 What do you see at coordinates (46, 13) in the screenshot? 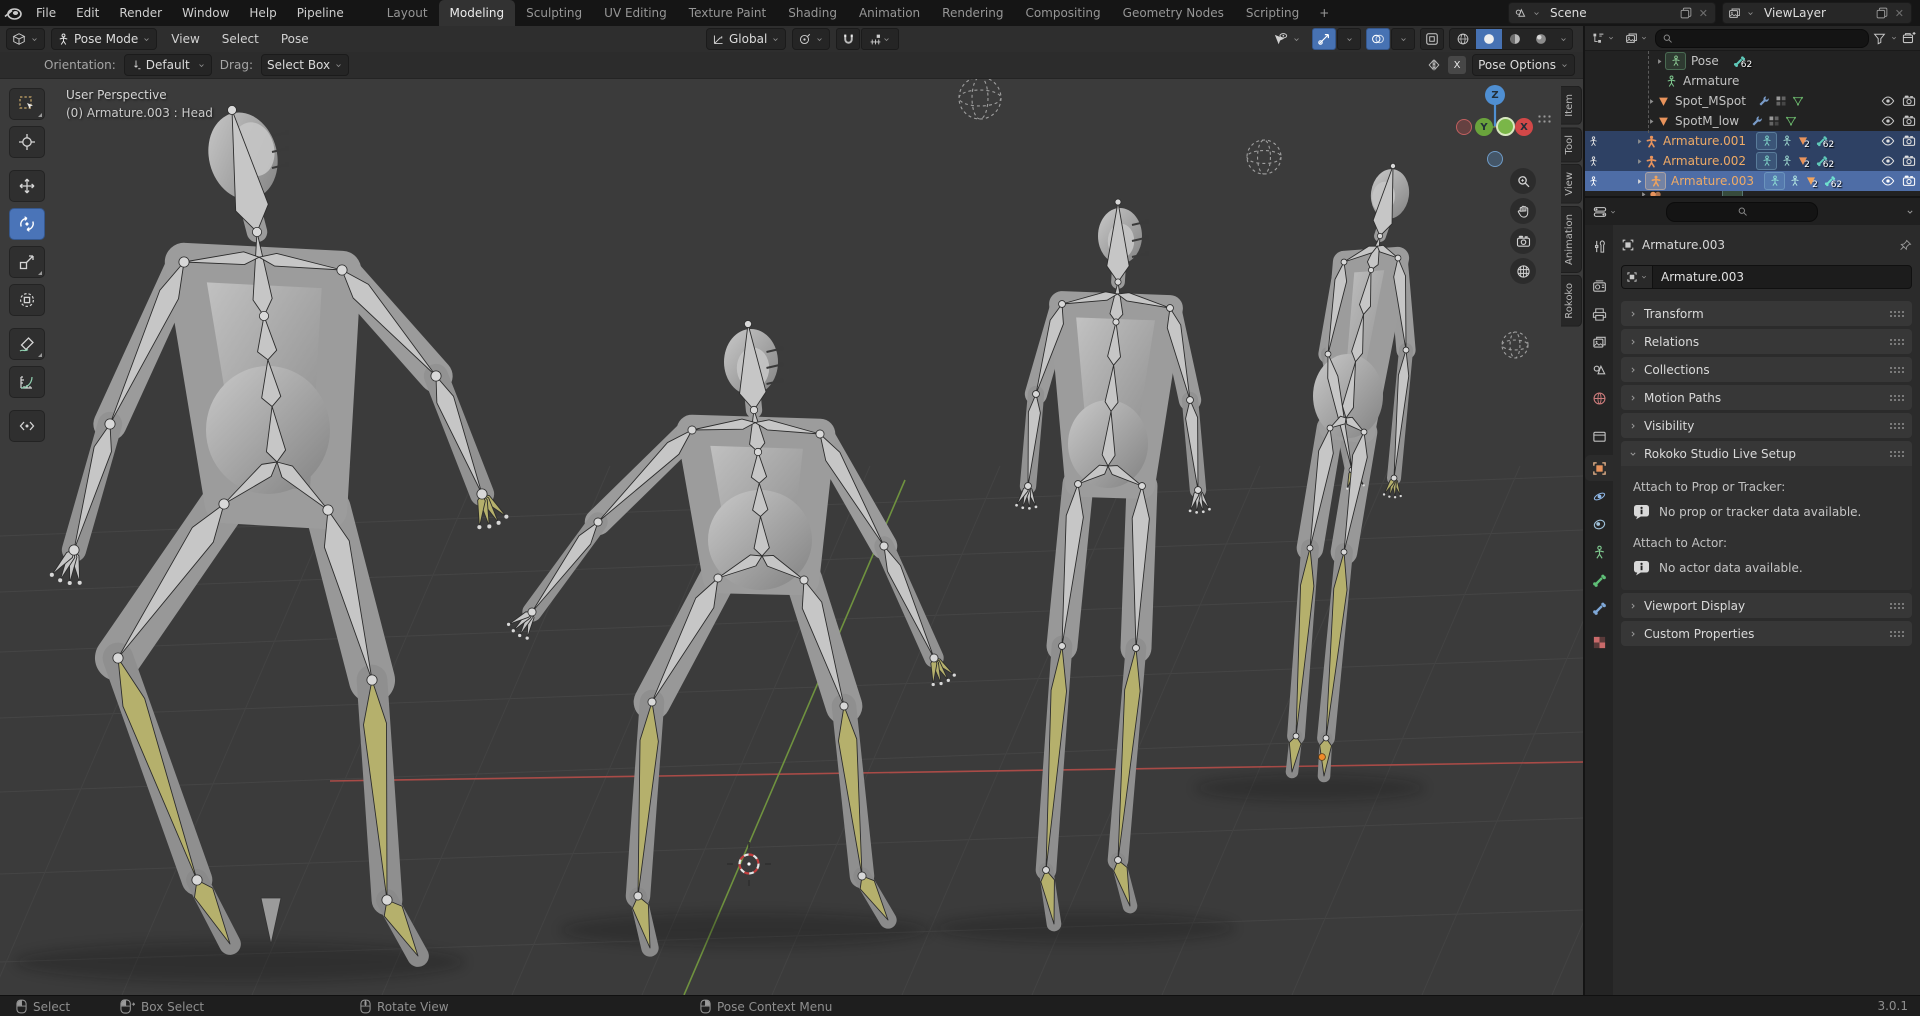
I see `menu-file: File` at bounding box center [46, 13].